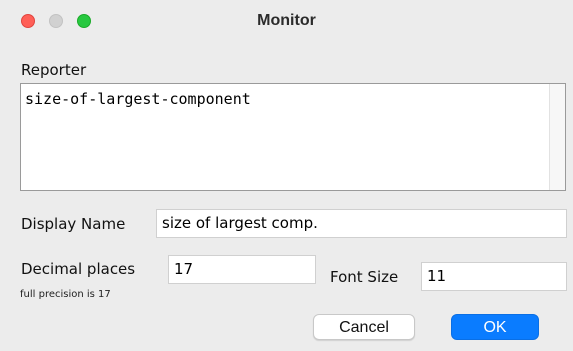 The height and width of the screenshot is (351, 573). What do you see at coordinates (557, 137) in the screenshot?
I see `reporter-scrollbar` at bounding box center [557, 137].